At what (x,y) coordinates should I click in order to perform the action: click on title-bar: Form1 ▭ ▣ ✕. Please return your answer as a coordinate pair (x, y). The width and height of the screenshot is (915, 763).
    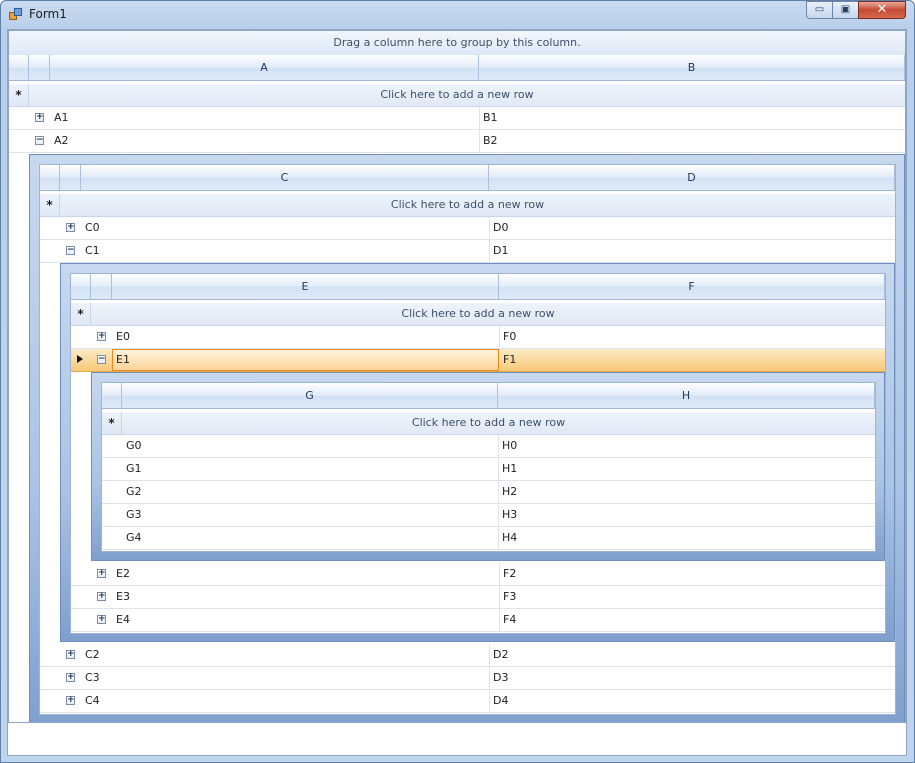
    Looking at the image, I should click on (456, 14).